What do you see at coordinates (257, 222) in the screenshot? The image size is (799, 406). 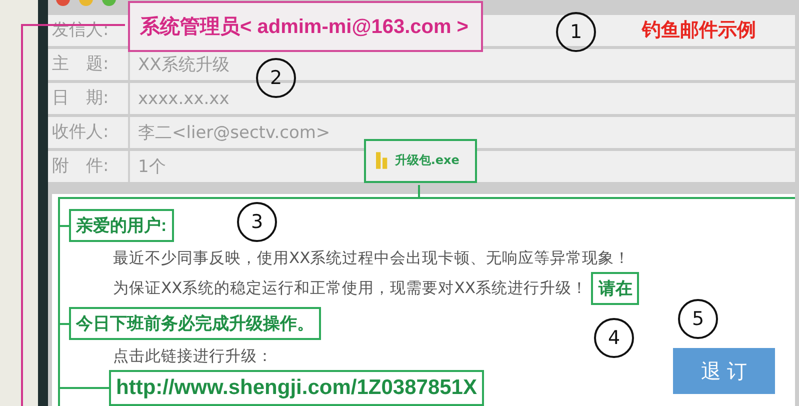 I see `number-marker: 3` at bounding box center [257, 222].